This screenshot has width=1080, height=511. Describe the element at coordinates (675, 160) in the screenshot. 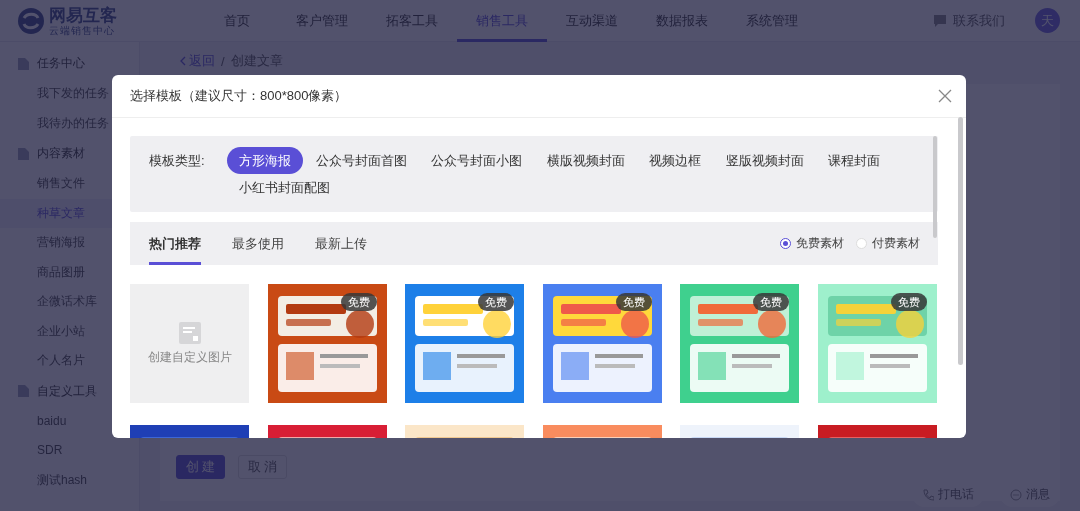

I see `template-type-tab: 视频边框` at that location.